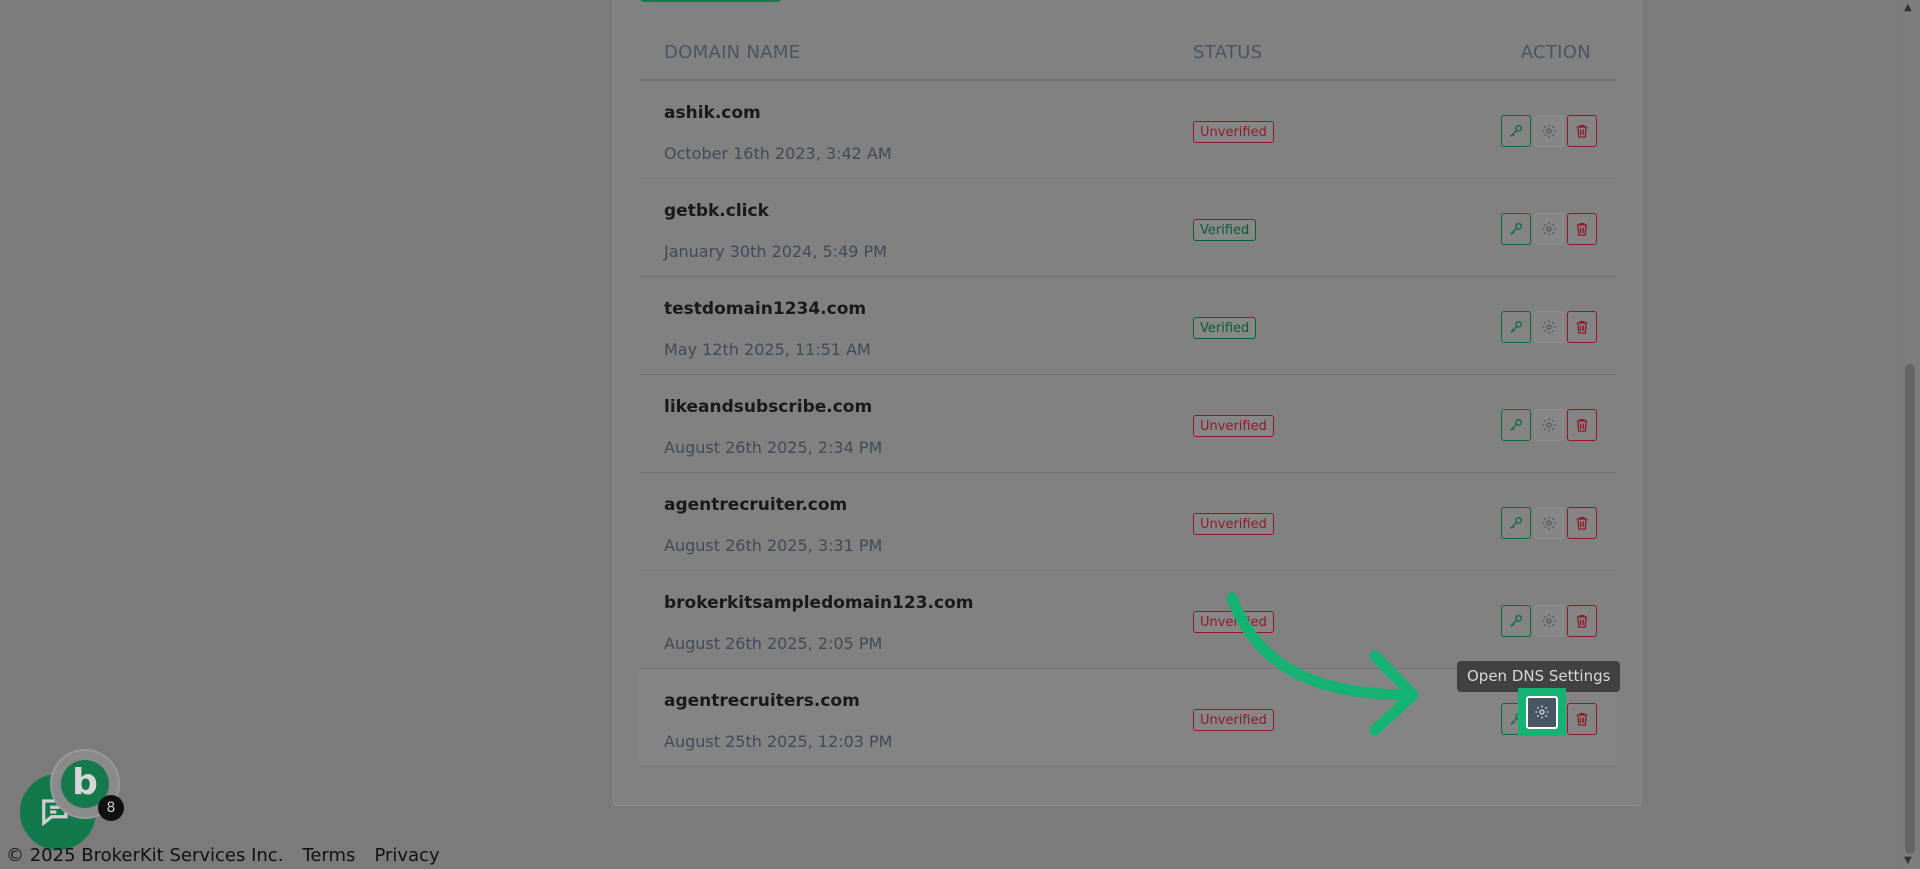 The width and height of the screenshot is (1920, 869). I want to click on domain-name: agentrecruiter.com, so click(756, 505).